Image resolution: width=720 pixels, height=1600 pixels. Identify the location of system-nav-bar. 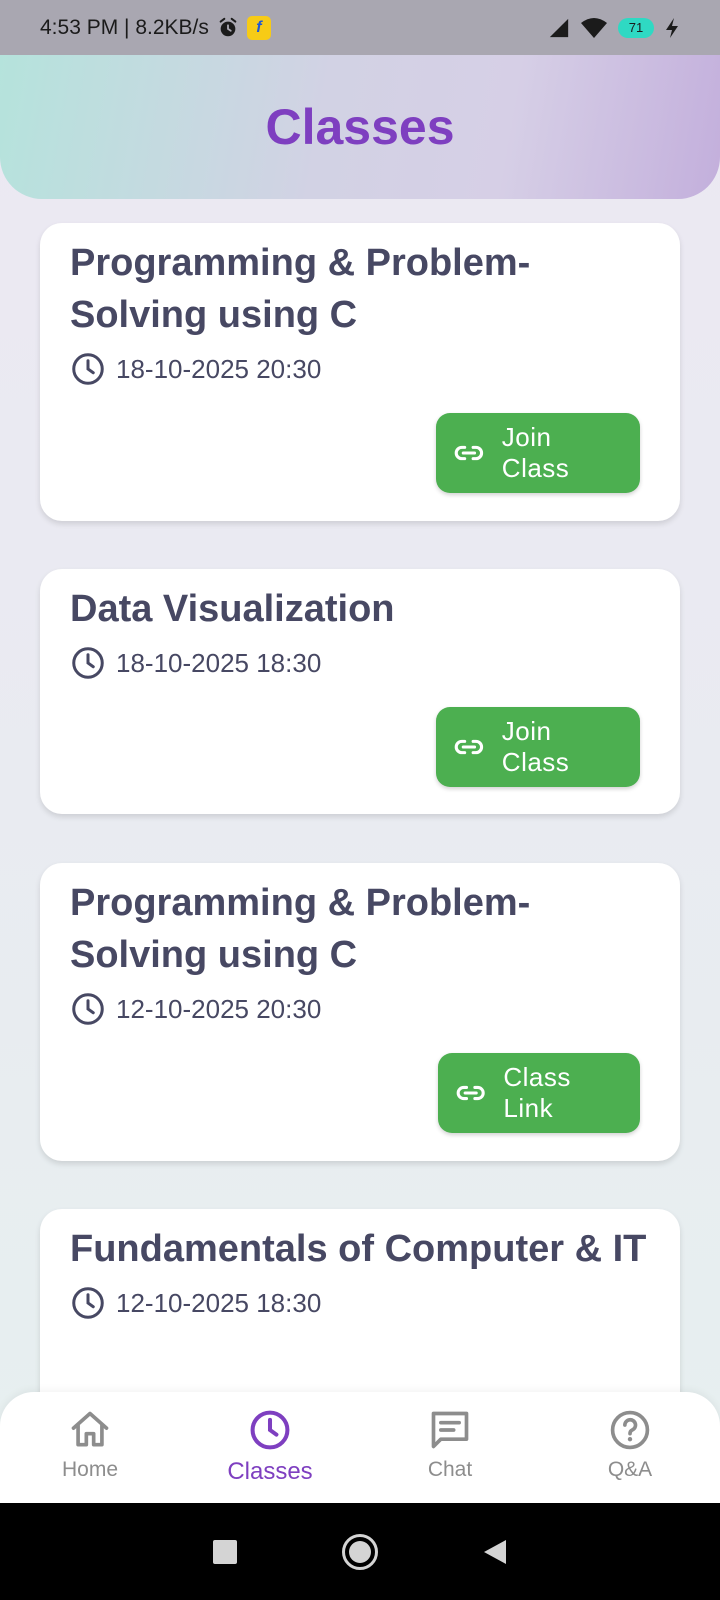
(360, 1551).